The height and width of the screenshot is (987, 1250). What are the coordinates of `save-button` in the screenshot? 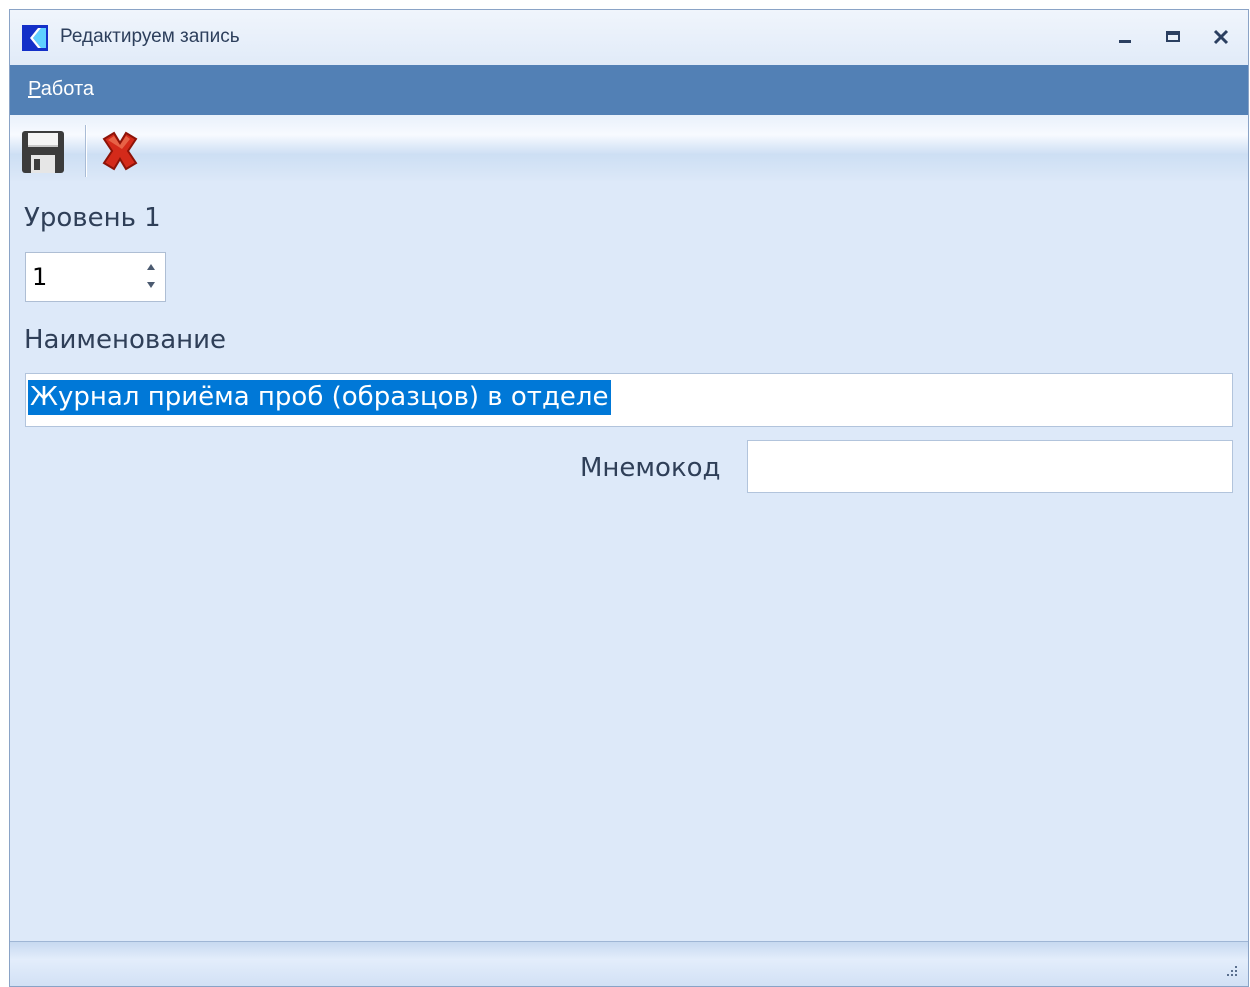 It's located at (45, 153).